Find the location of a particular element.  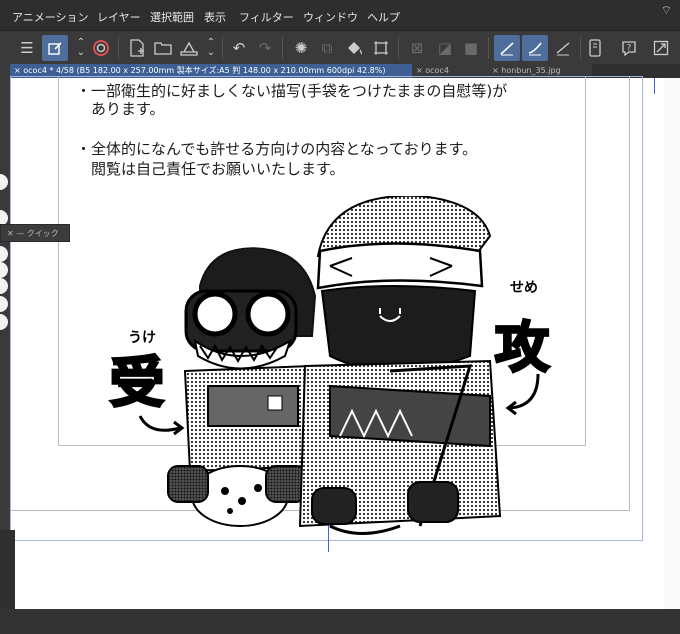

caution-line-4: 閲覧は自己責任でお願いいたします。 is located at coordinates (210, 169).